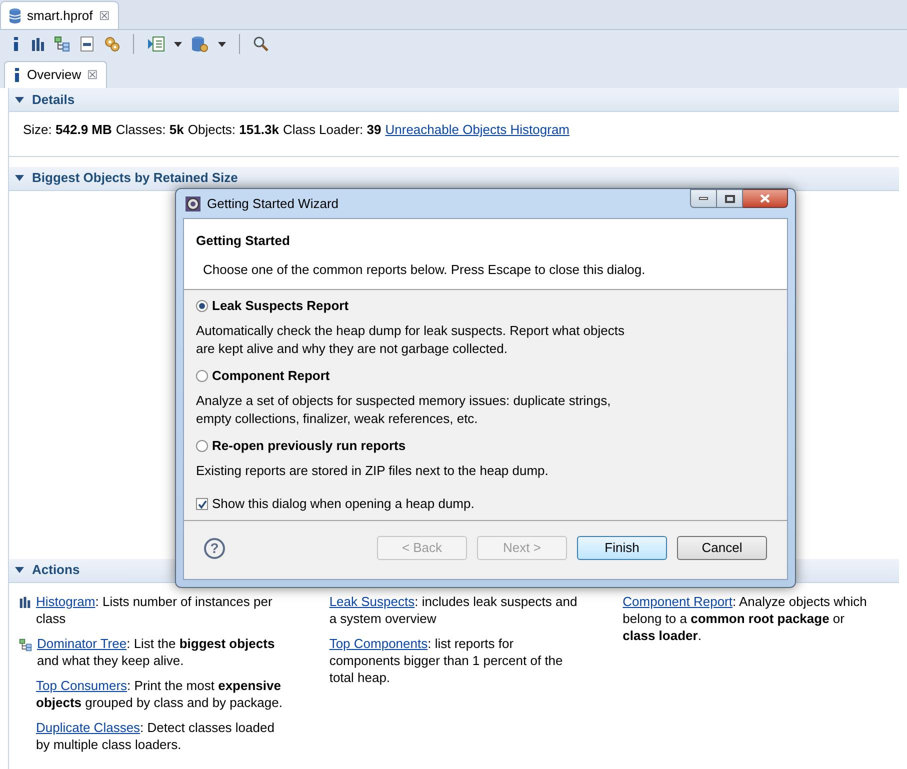  Describe the element at coordinates (82, 685) in the screenshot. I see `action-link: Top Consumers` at that location.